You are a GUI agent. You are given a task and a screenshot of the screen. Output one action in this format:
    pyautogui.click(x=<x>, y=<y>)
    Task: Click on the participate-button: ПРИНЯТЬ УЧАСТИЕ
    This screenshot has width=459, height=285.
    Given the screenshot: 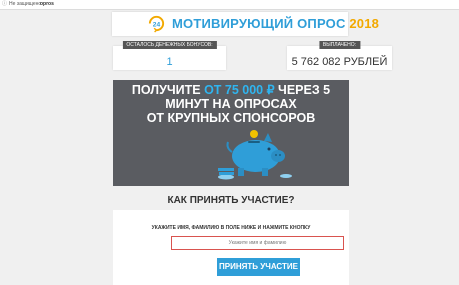 What is the action you would take?
    pyautogui.click(x=258, y=267)
    